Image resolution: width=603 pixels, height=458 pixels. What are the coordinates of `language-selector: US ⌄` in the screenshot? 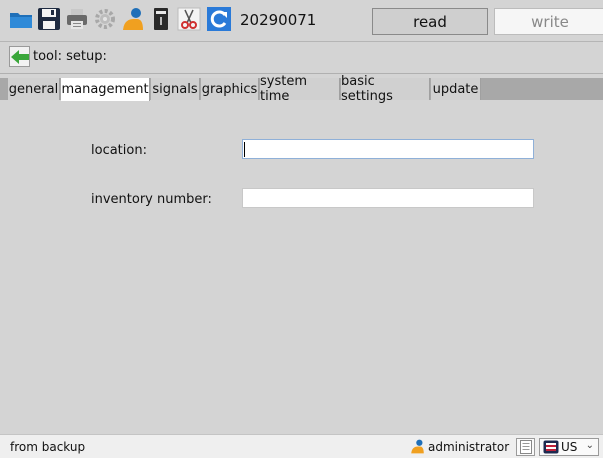 It's located at (569, 447).